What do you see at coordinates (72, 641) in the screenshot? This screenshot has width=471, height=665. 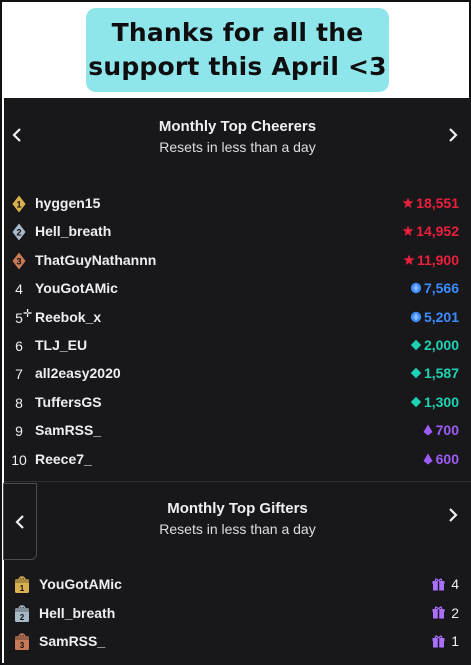 I see `gifter-username: SamRSS_` at bounding box center [72, 641].